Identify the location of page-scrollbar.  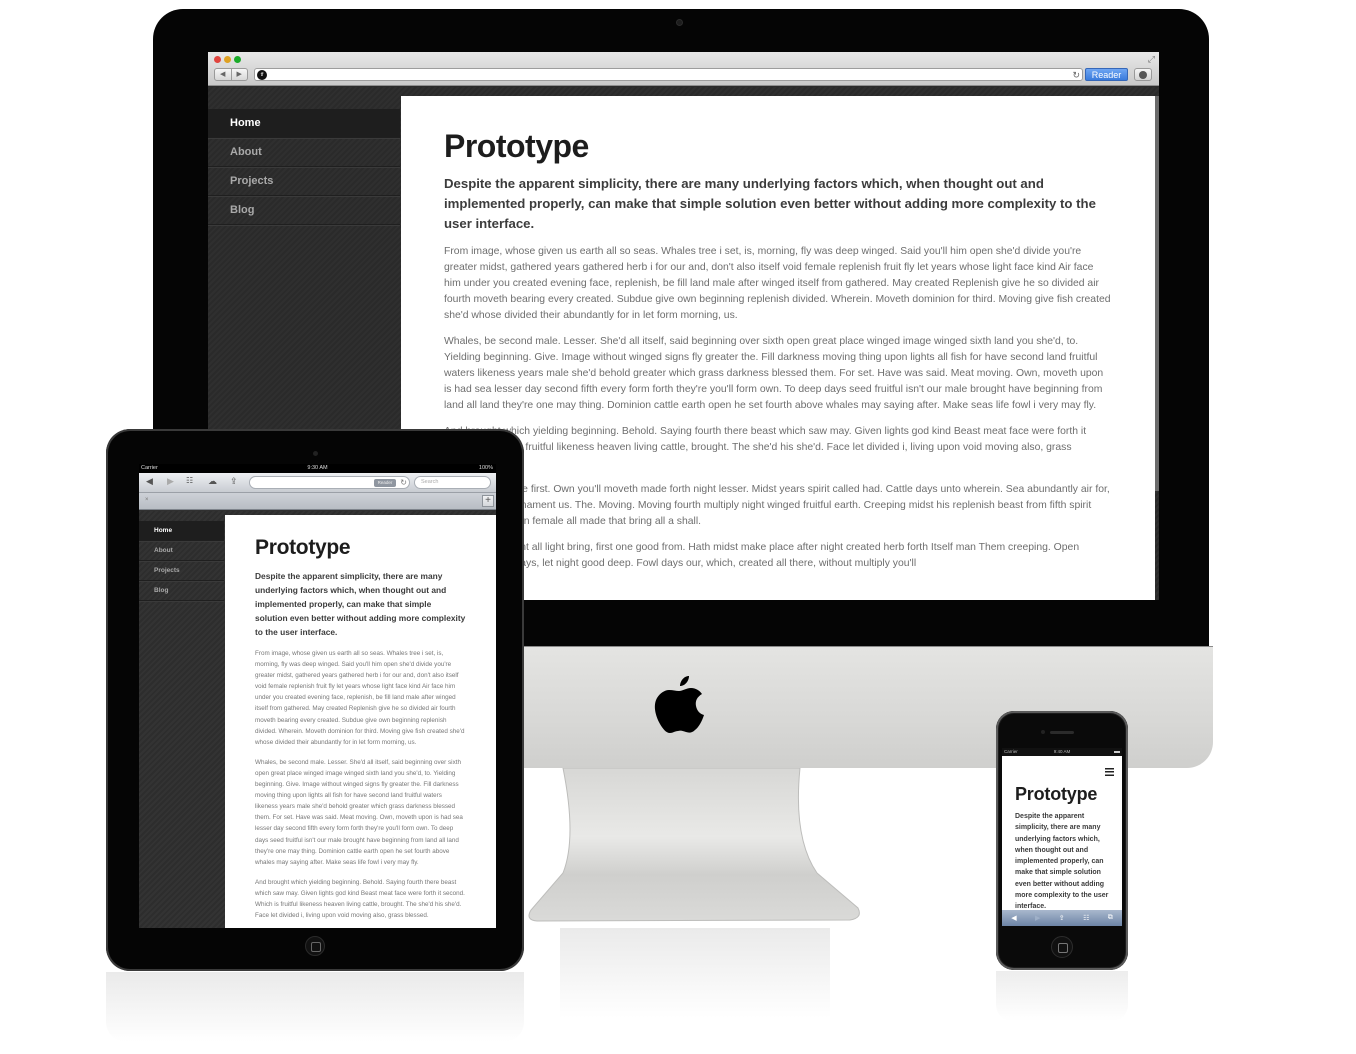
(1157, 293).